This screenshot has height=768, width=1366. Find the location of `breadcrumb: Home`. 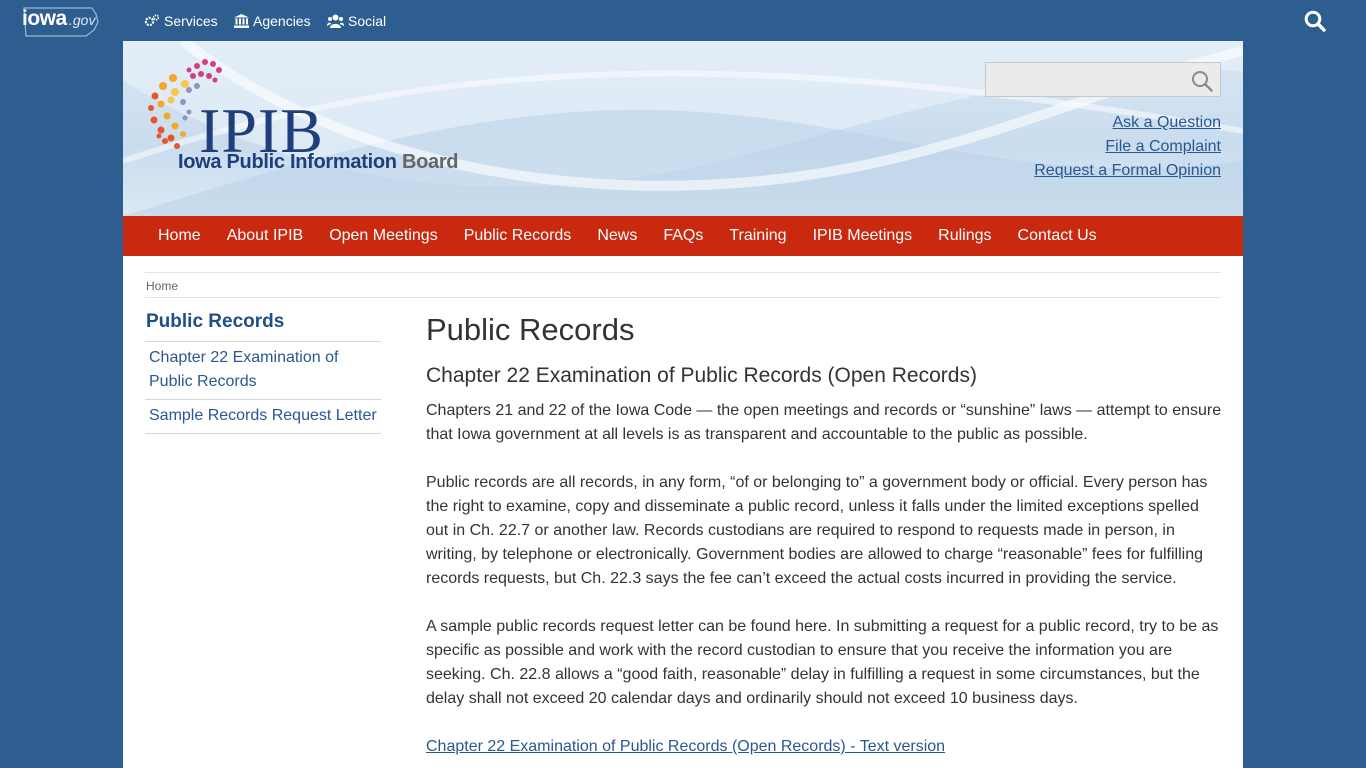

breadcrumb: Home is located at coordinates (683, 285).